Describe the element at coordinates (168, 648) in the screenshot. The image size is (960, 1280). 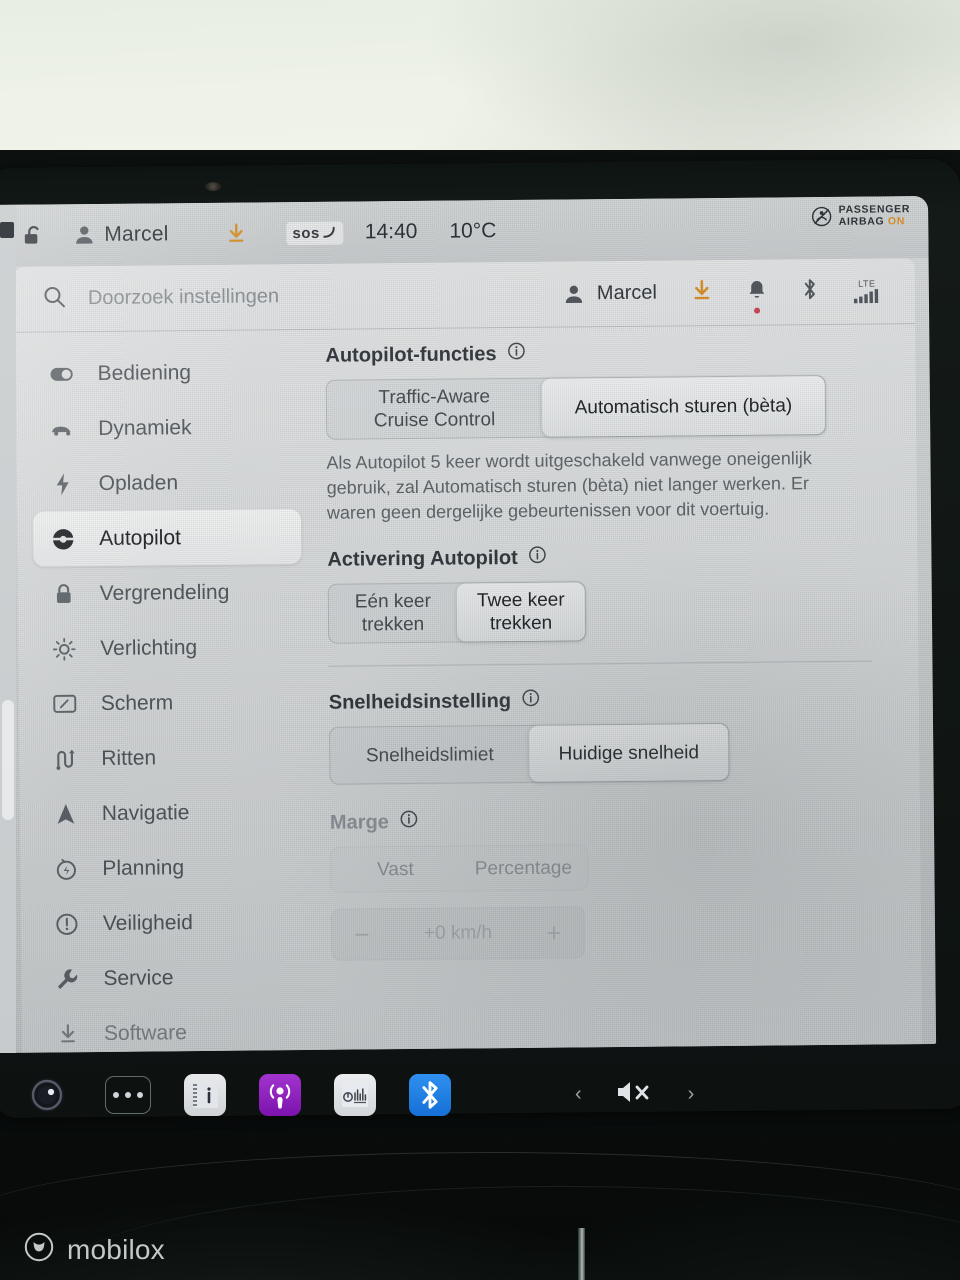
I see `sidebar-item-verlichting: Verlichting` at that location.